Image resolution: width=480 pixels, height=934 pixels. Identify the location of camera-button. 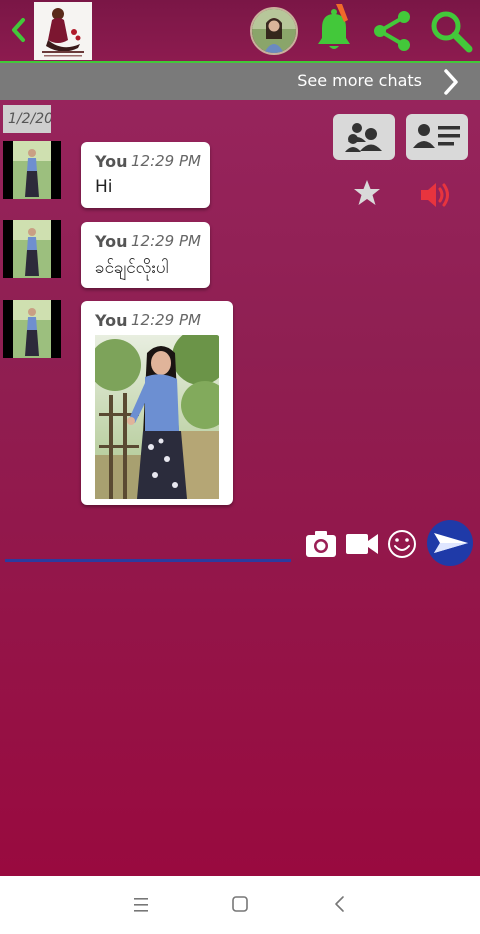
(321, 544).